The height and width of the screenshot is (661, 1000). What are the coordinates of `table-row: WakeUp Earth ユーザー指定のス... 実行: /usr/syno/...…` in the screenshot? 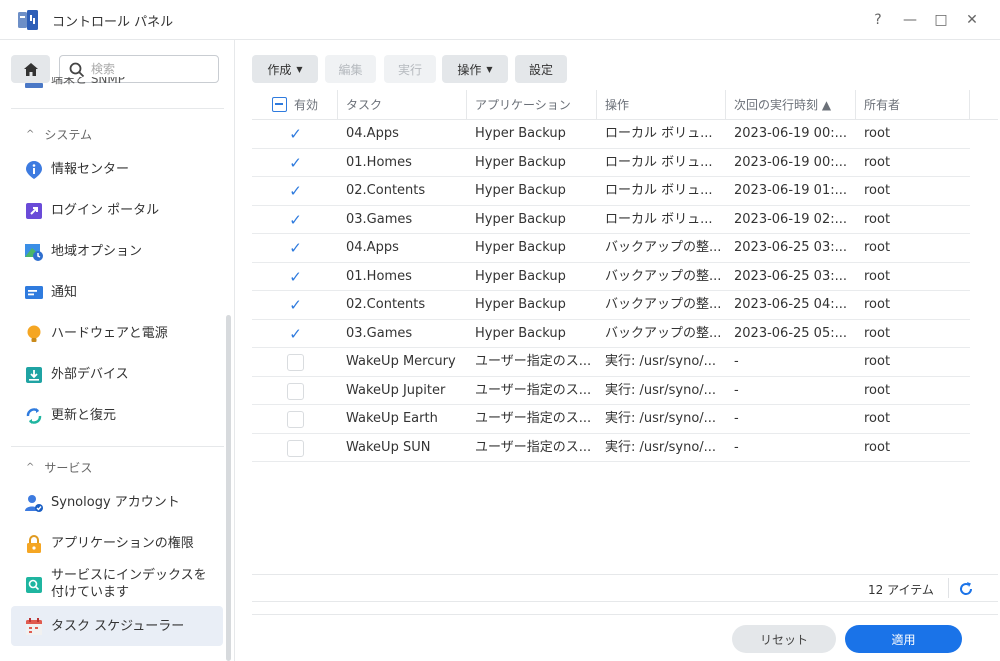 It's located at (611, 419).